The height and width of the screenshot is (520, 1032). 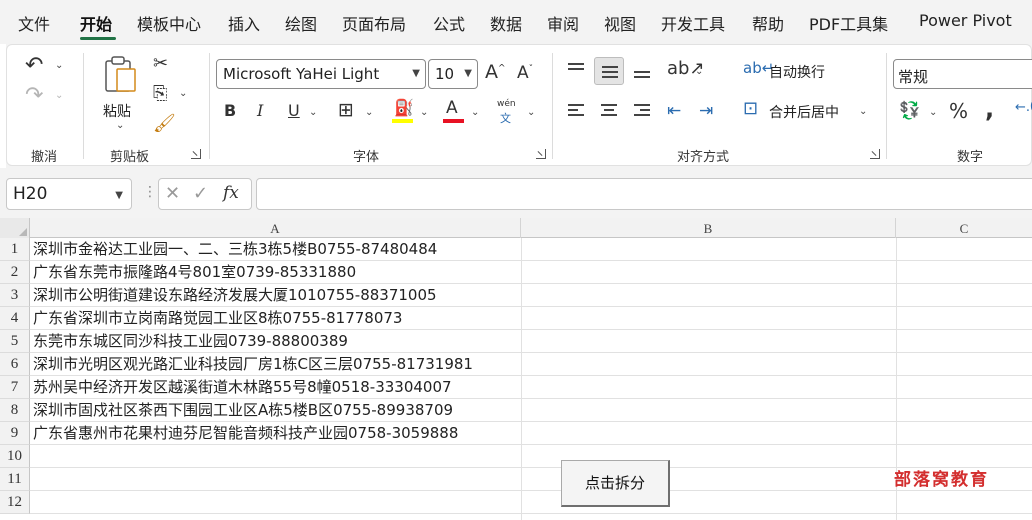 I want to click on menu-insert: 插入, so click(x=244, y=23).